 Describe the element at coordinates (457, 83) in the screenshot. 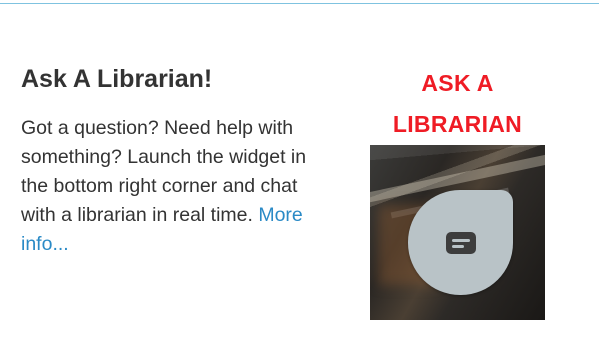

I see `promo-title-line-1: ASK A` at that location.